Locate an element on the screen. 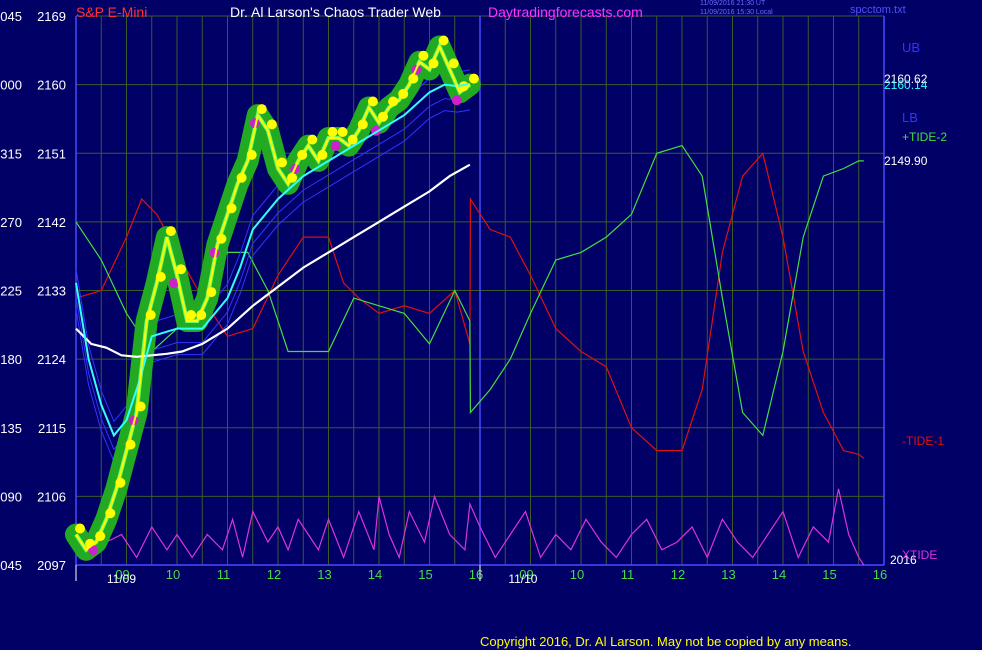 The width and height of the screenshot is (982, 650). y-tick-left: 000 is located at coordinates (11, 85).